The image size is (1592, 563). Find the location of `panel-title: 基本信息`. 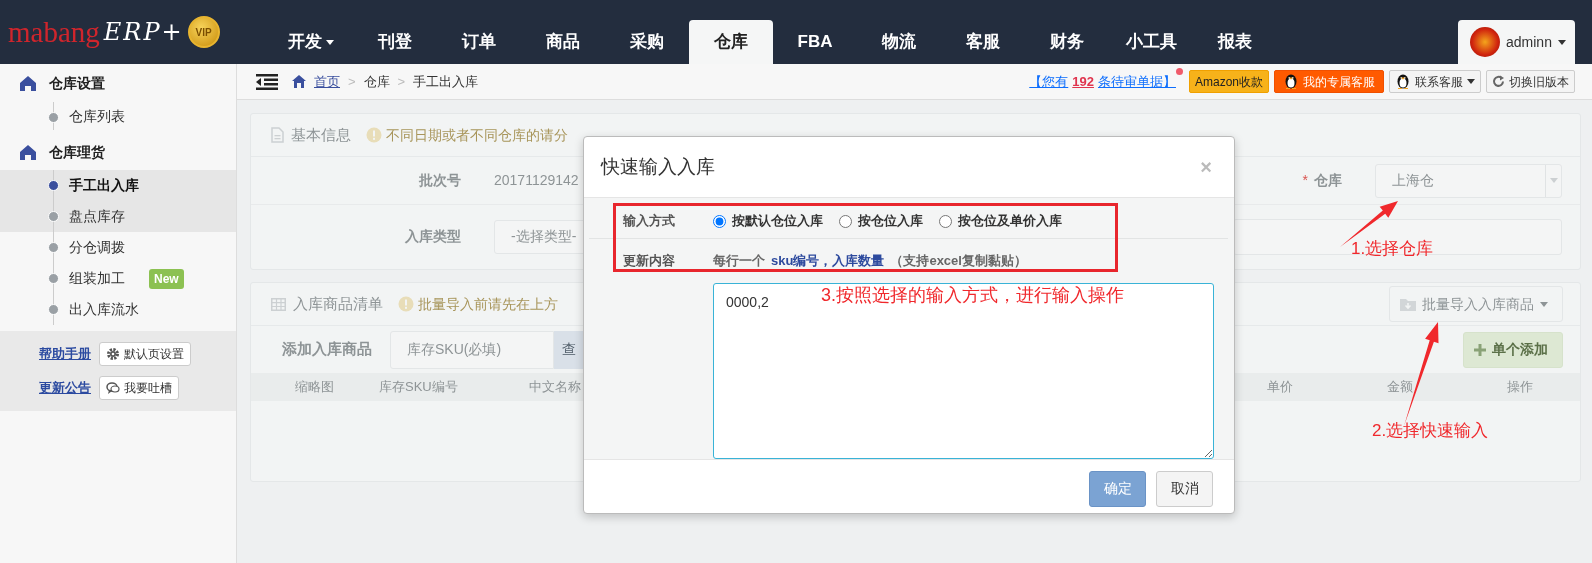

panel-title: 基本信息 is located at coordinates (321, 134).